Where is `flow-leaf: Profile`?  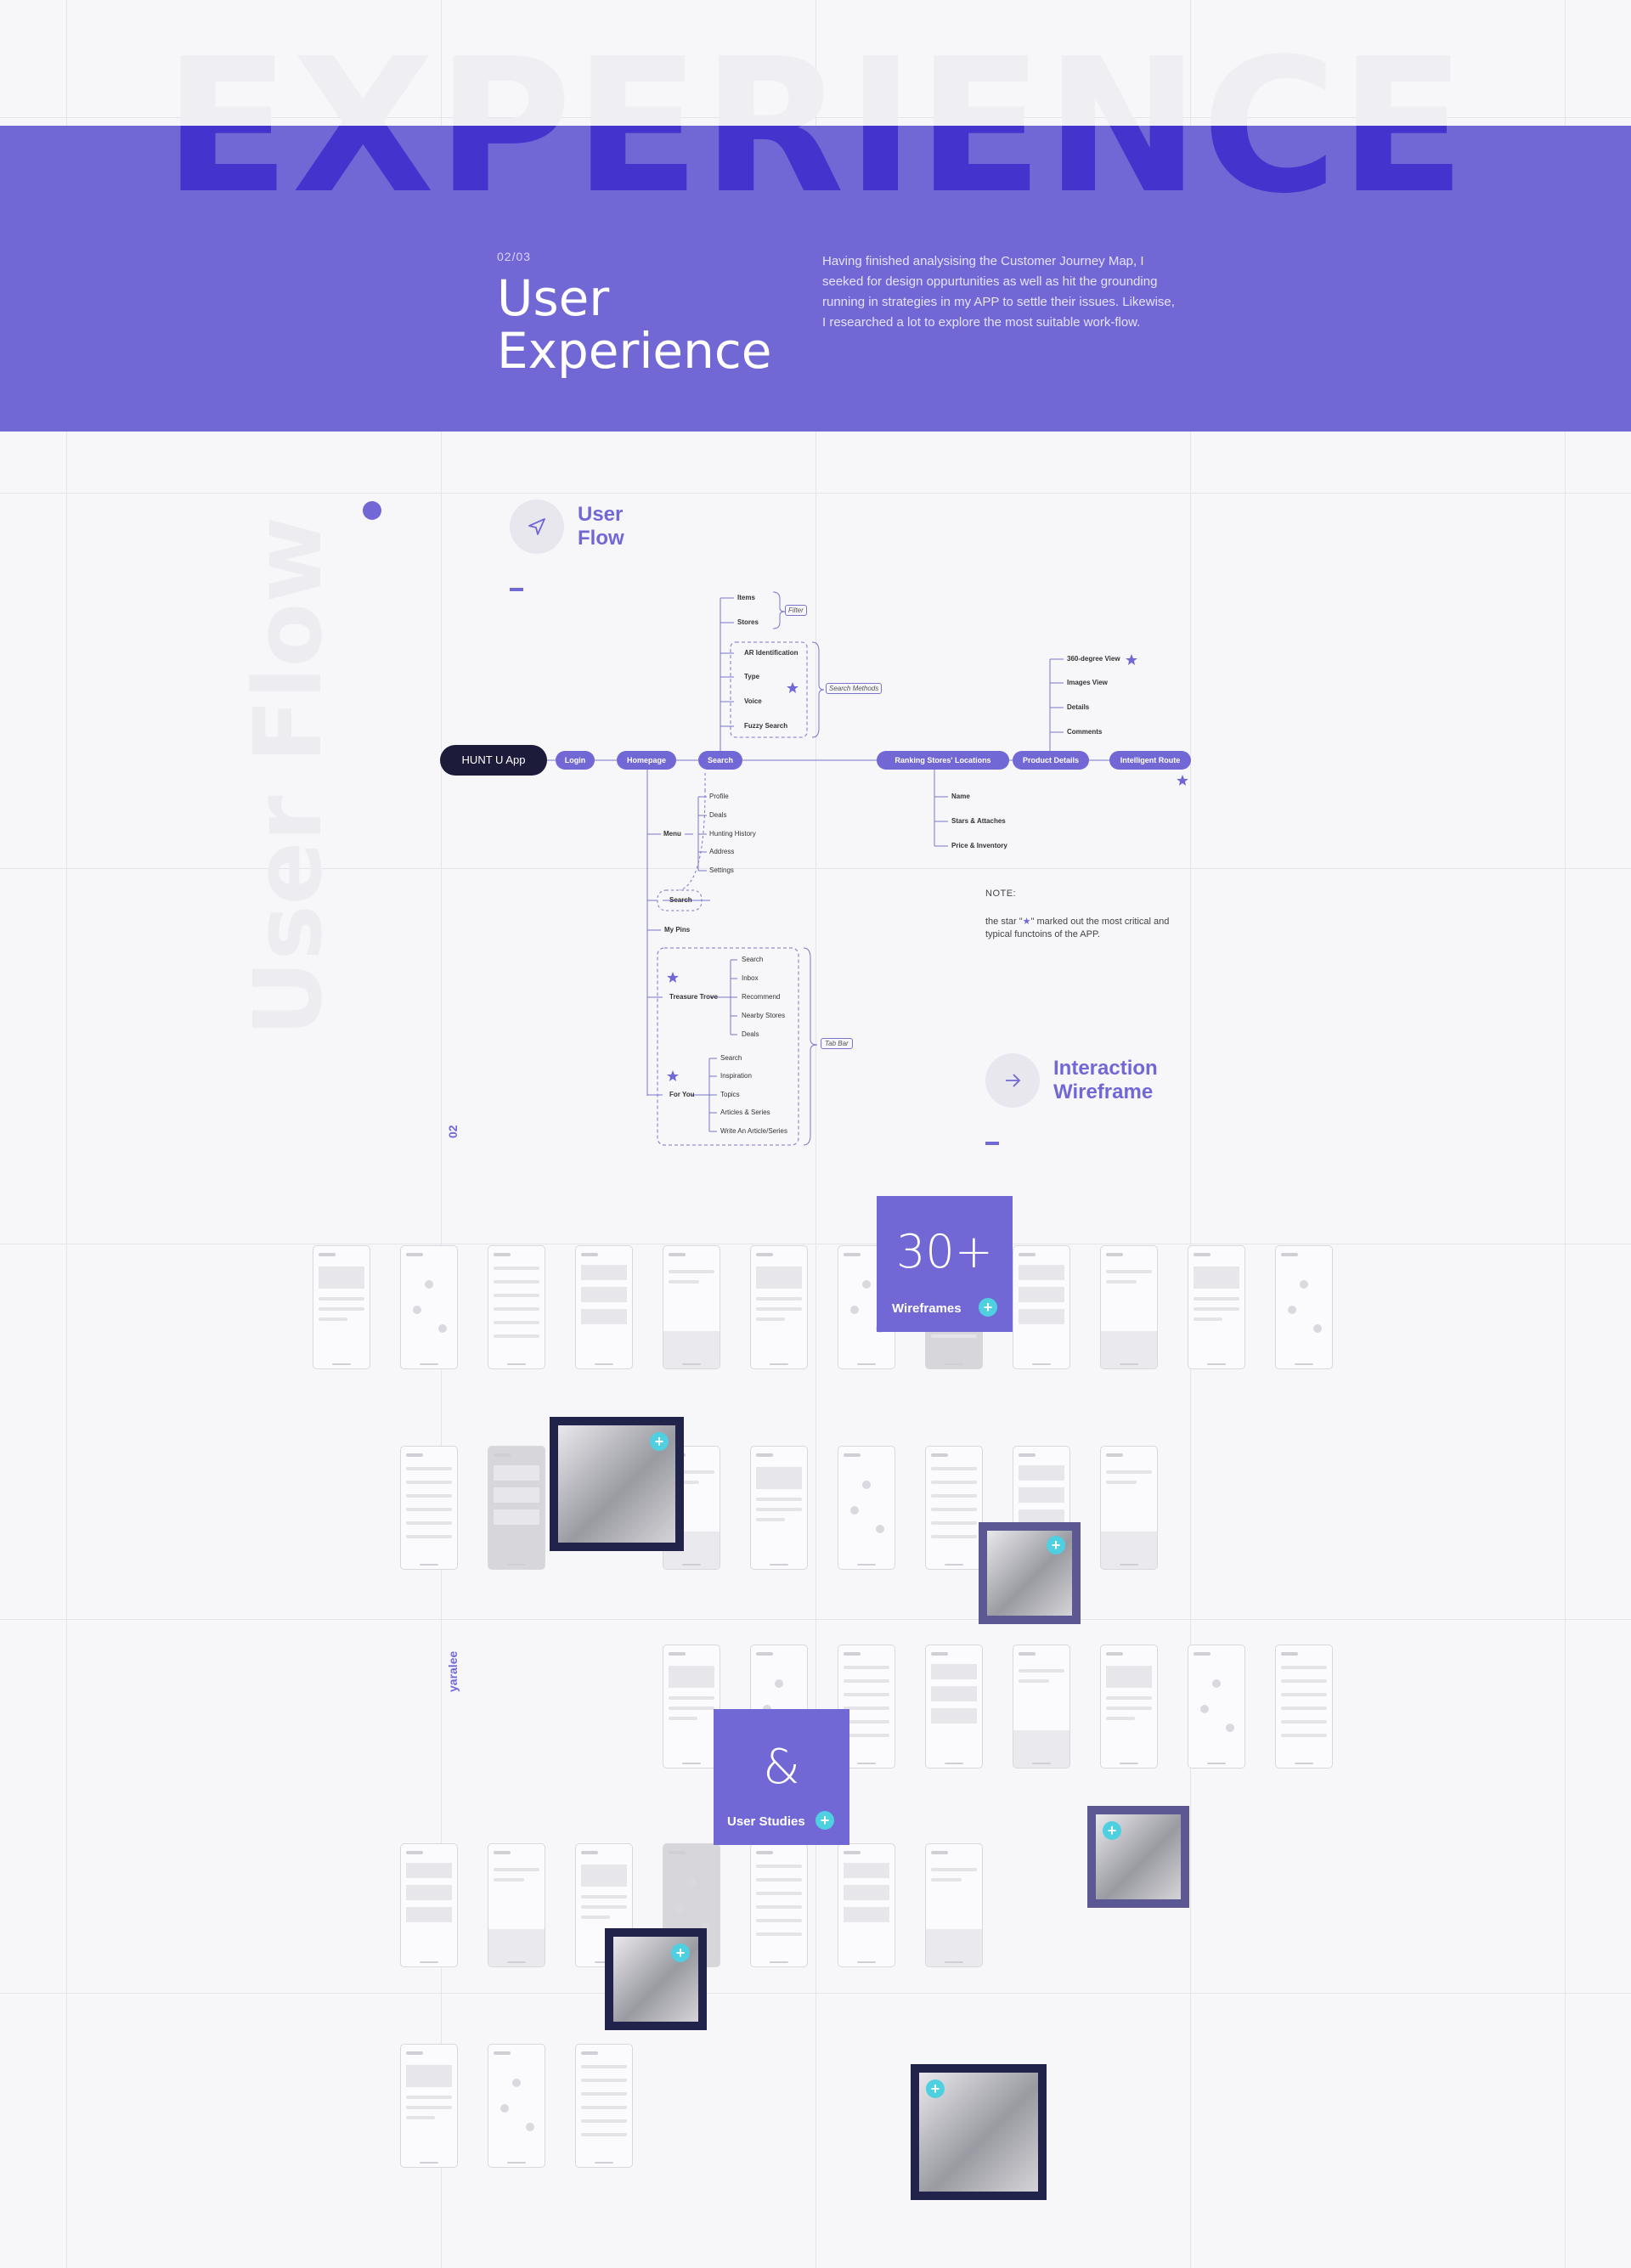 flow-leaf: Profile is located at coordinates (719, 796).